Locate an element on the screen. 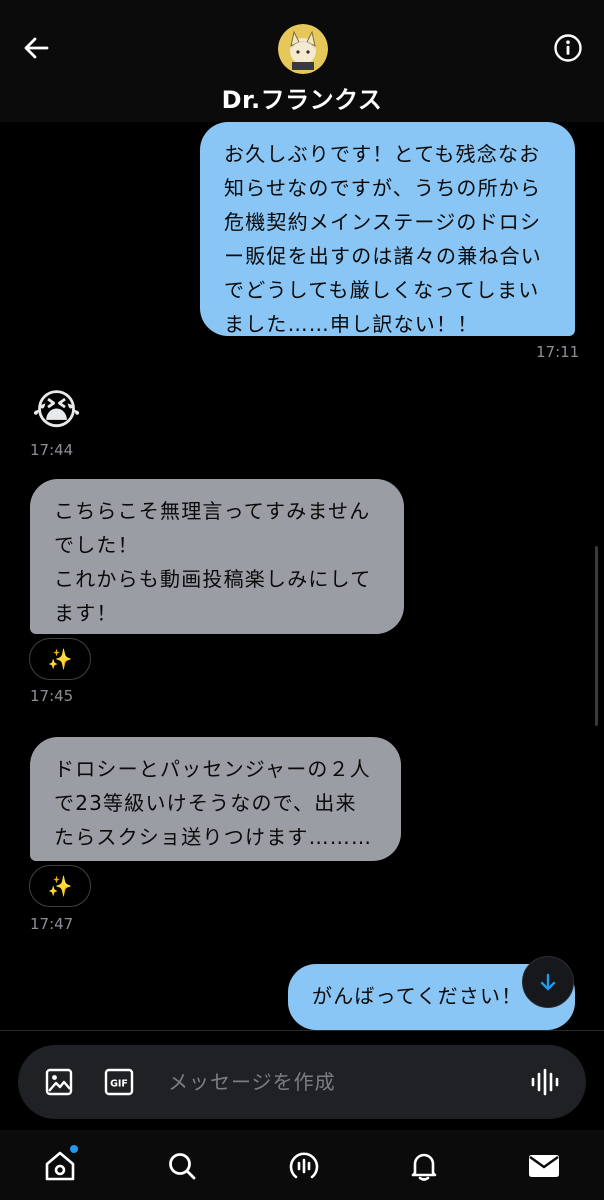 Image resolution: width=604 pixels, height=1200 pixels. search-icon is located at coordinates (182, 1166).